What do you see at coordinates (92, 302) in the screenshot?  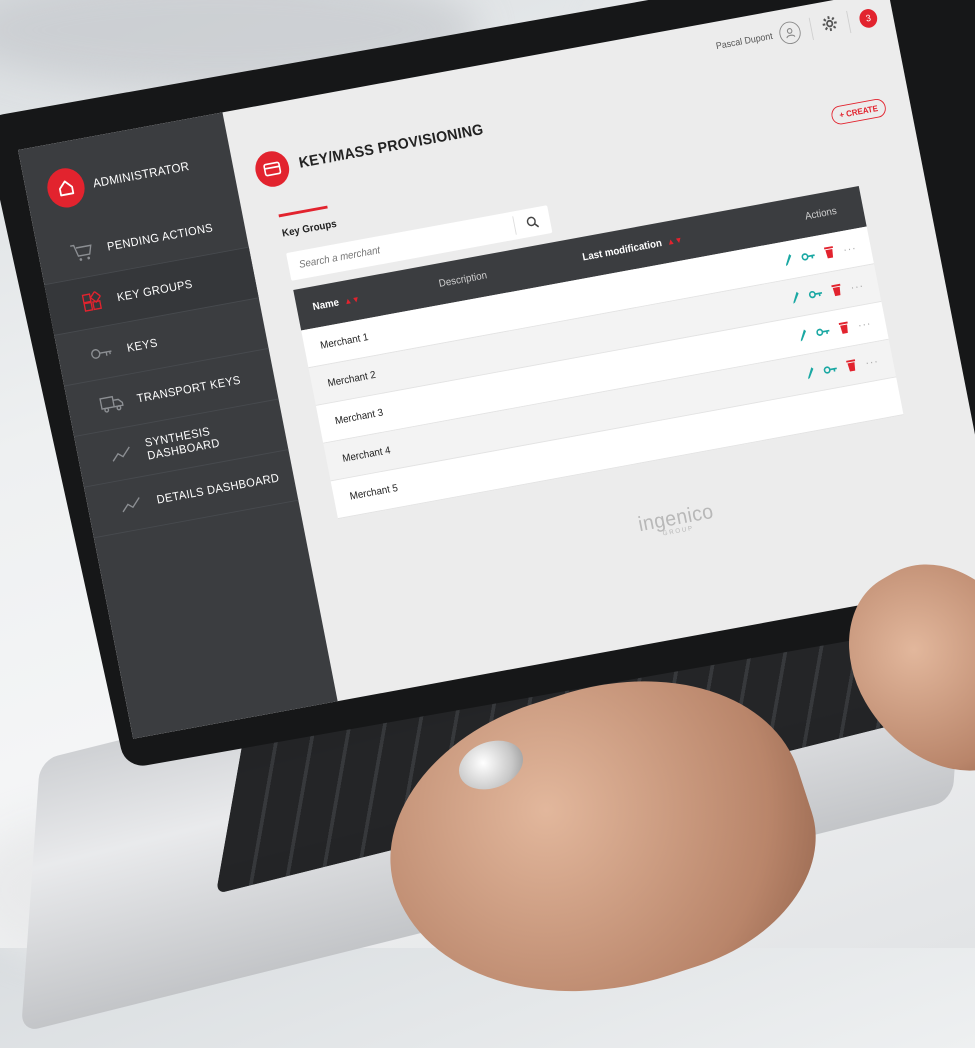 I see `key-groups-icon` at bounding box center [92, 302].